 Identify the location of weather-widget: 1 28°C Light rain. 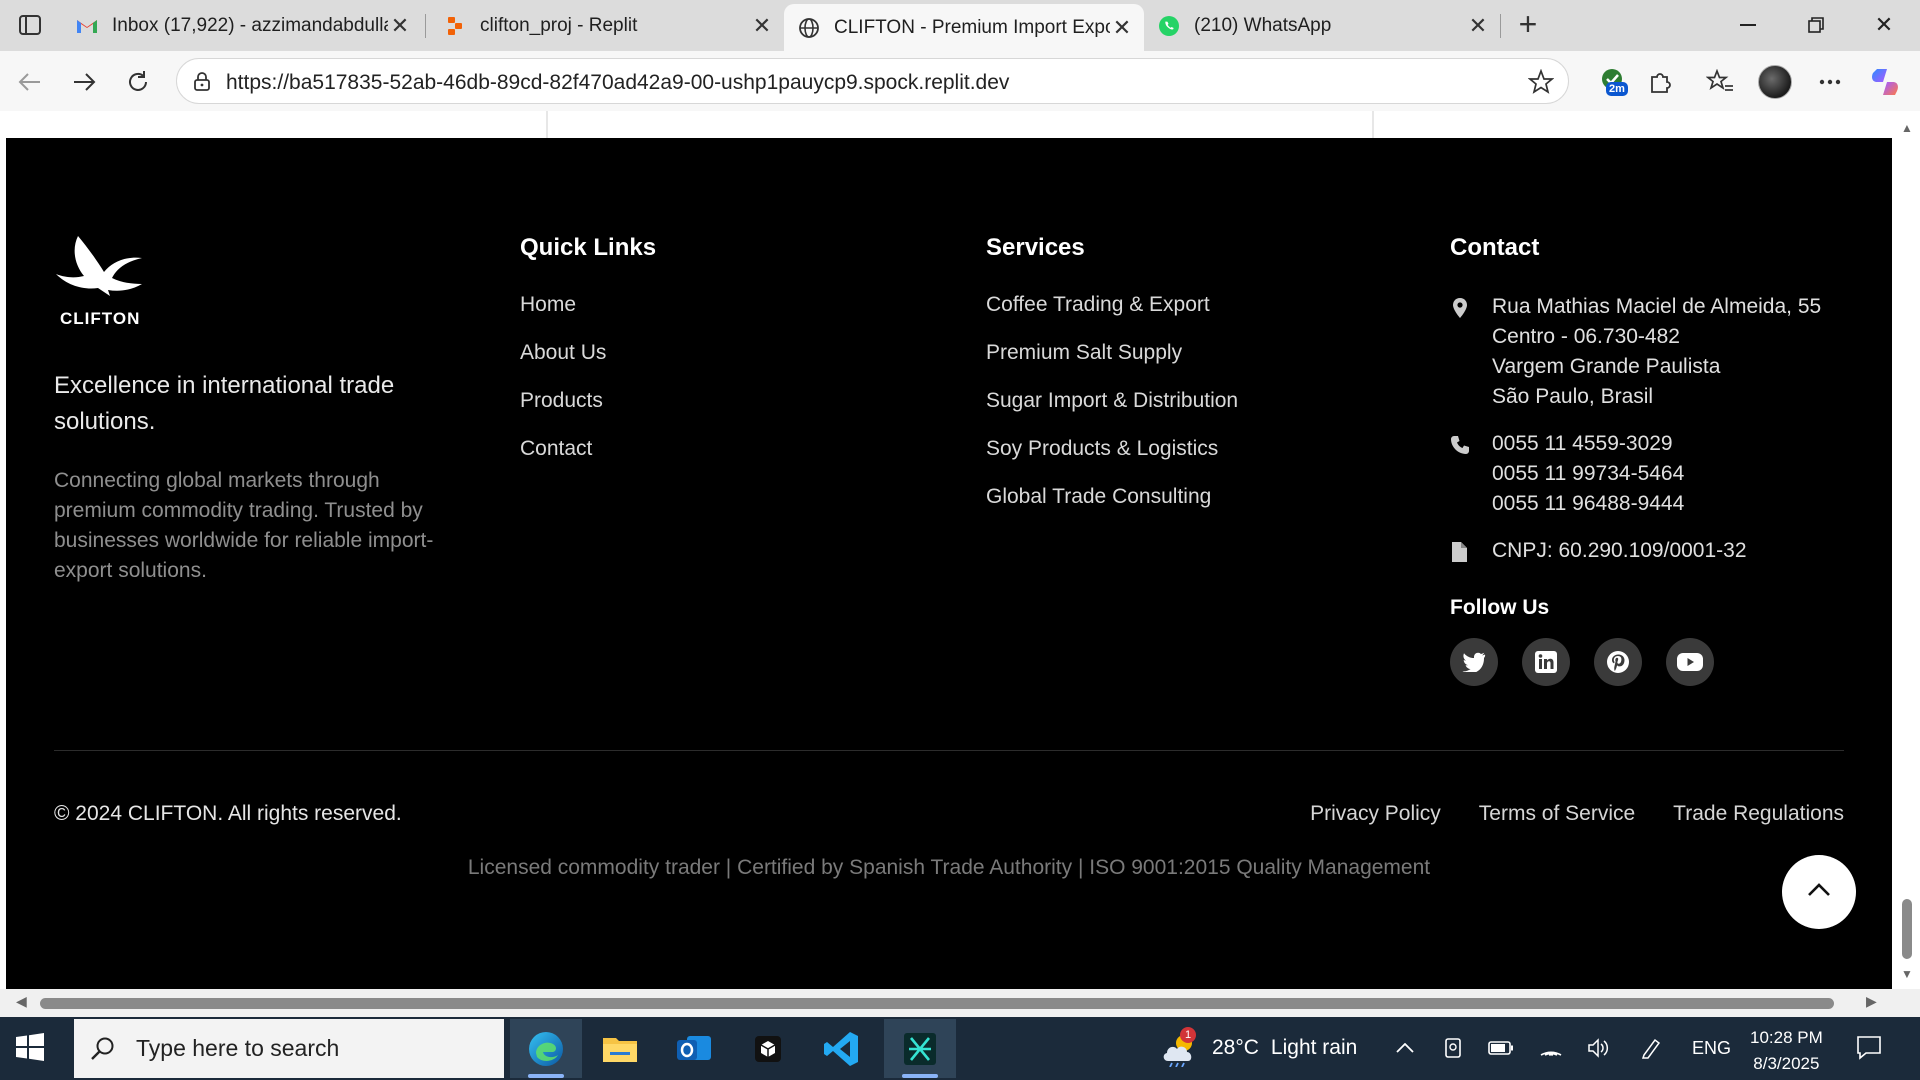
(1258, 1047).